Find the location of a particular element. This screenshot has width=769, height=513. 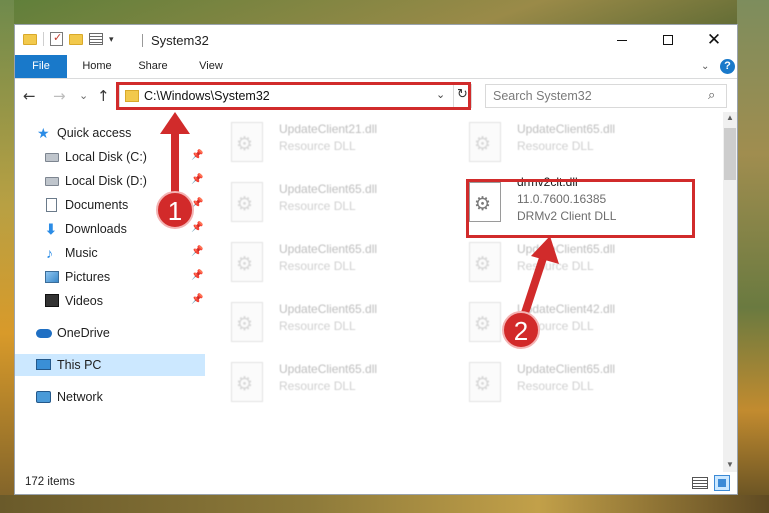

minimize-button is located at coordinates (622, 40).